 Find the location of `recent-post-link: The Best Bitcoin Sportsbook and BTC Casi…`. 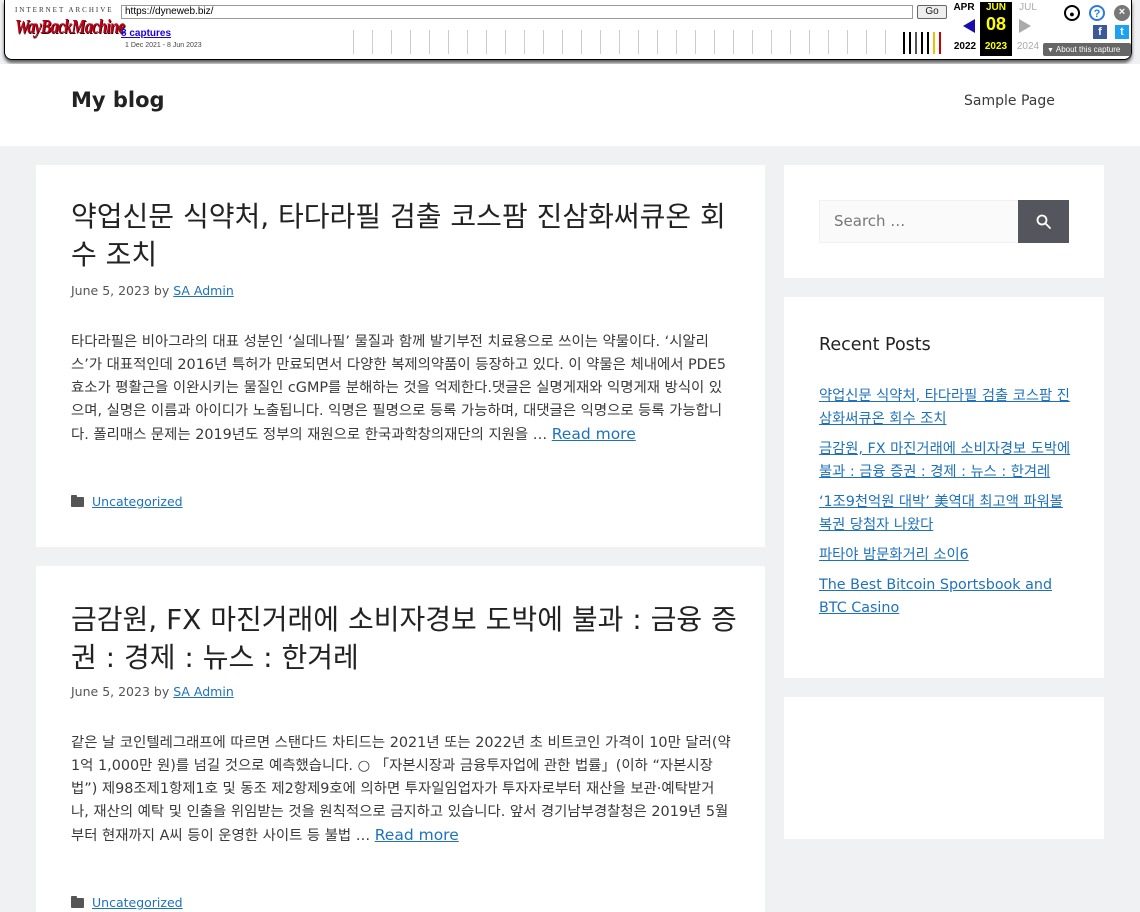

recent-post-link: The Best Bitcoin Sportsbook and BTC Casi… is located at coordinates (935, 596).